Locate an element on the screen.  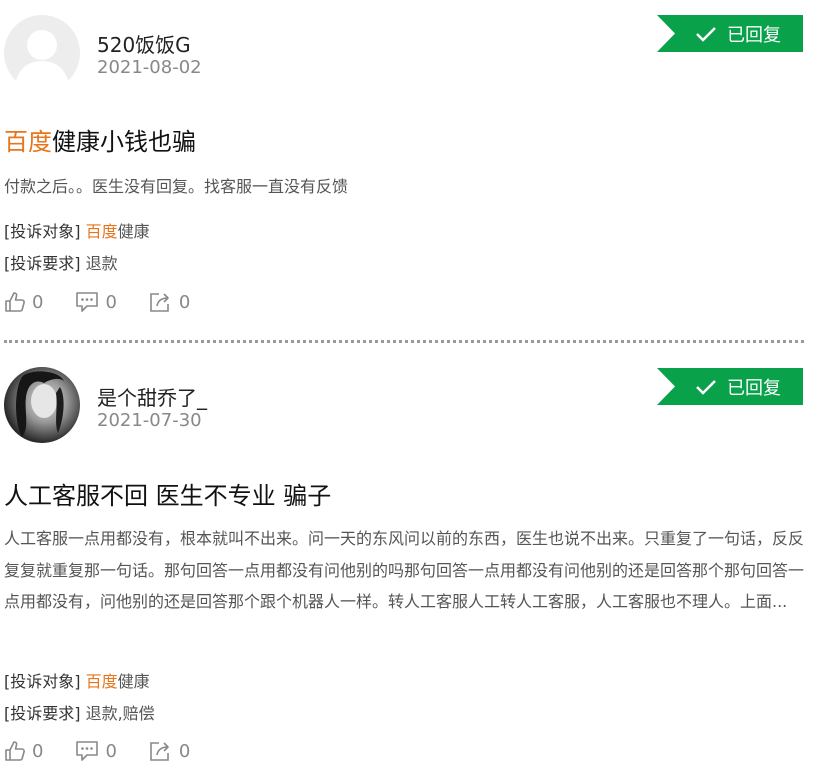
title-brand: 百度 is located at coordinates (28, 142).